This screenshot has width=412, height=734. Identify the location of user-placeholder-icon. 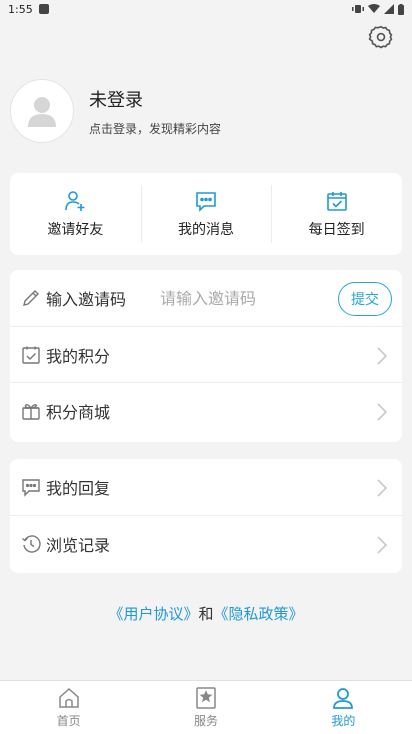
(42, 112).